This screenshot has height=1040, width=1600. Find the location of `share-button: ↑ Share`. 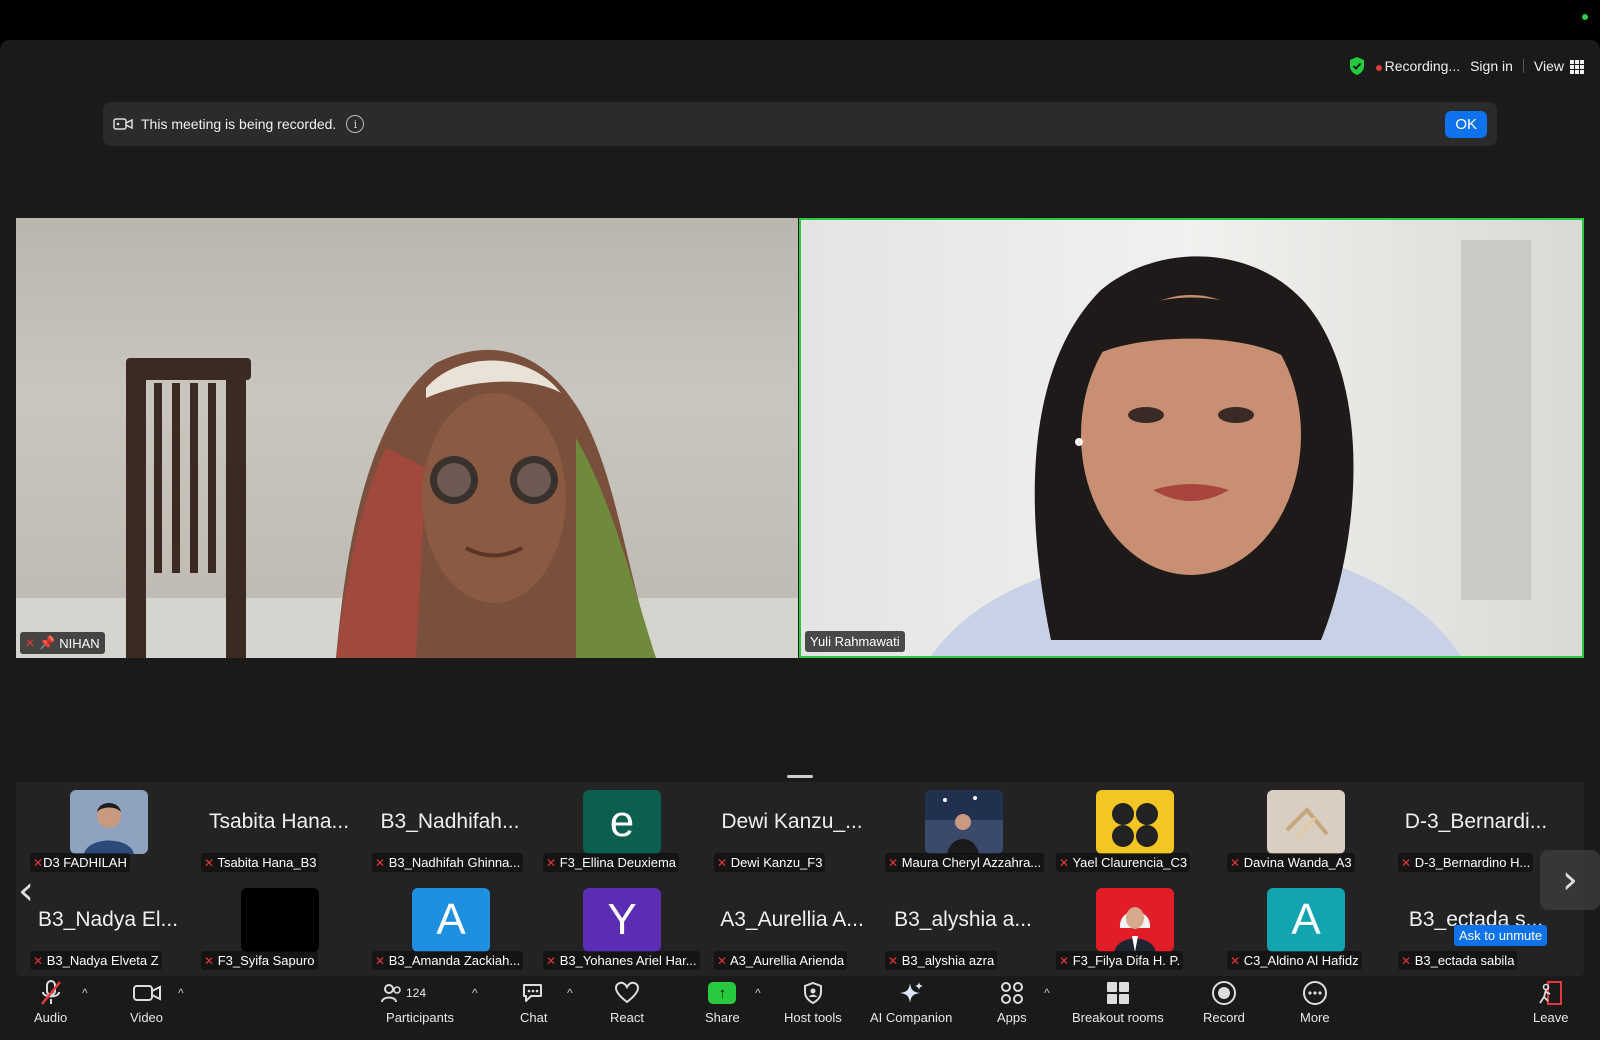

share-button: ↑ Share is located at coordinates (722, 1001).